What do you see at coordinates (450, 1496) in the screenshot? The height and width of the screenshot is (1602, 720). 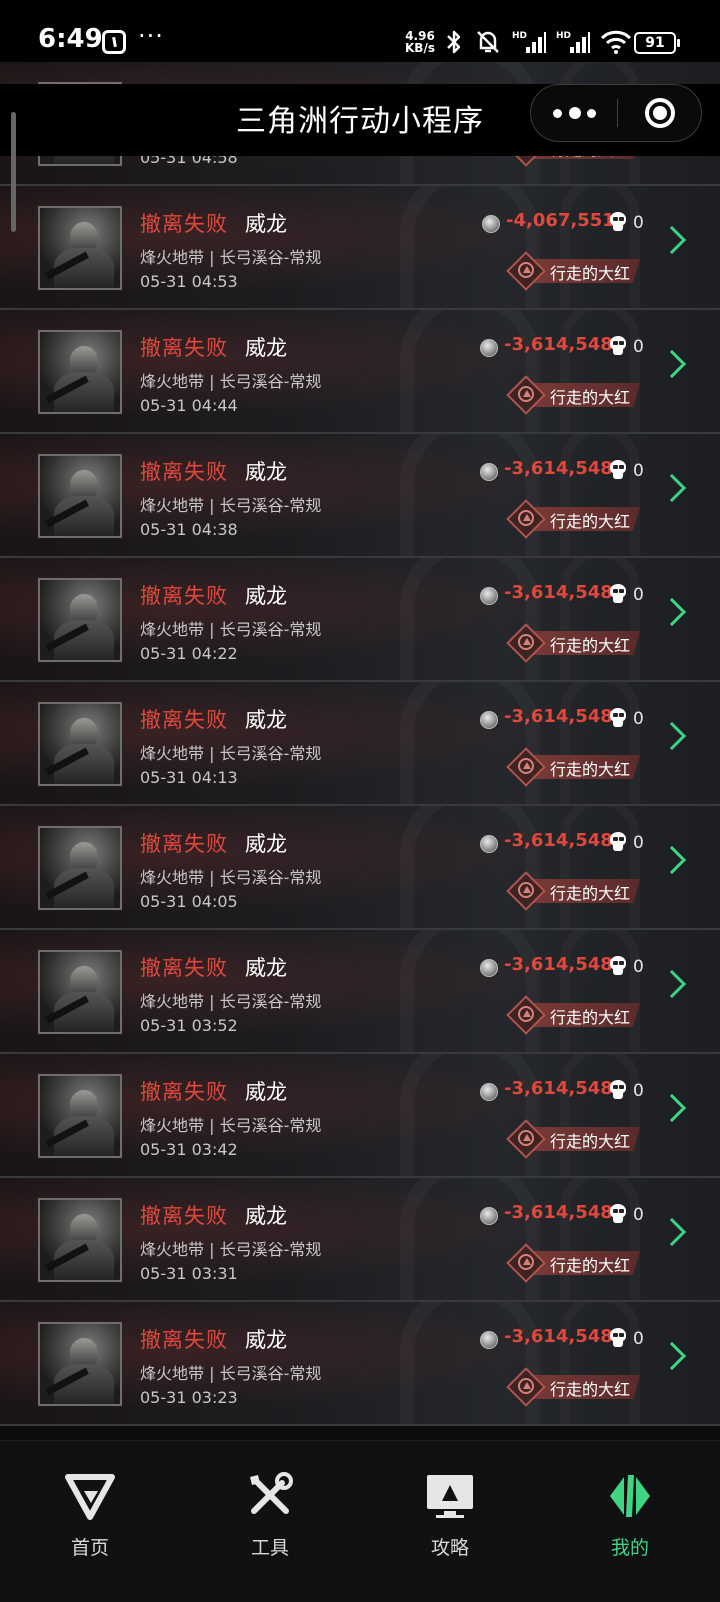 I see `guide-monitor-icon` at bounding box center [450, 1496].